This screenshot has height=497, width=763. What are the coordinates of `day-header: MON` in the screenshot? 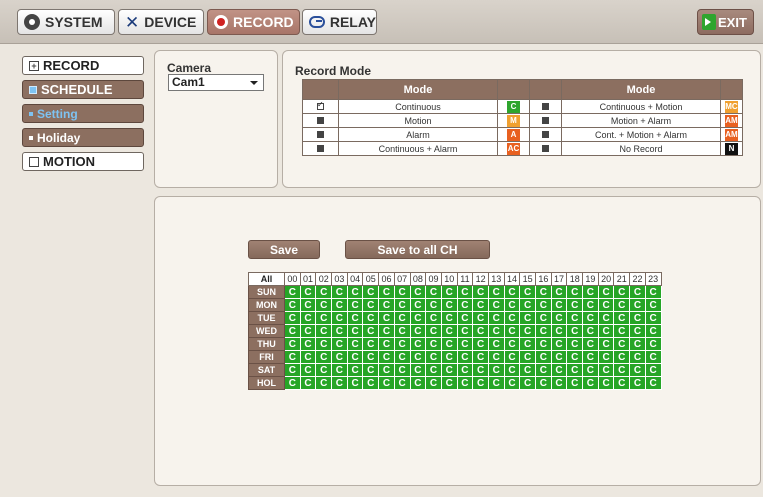 It's located at (266, 305).